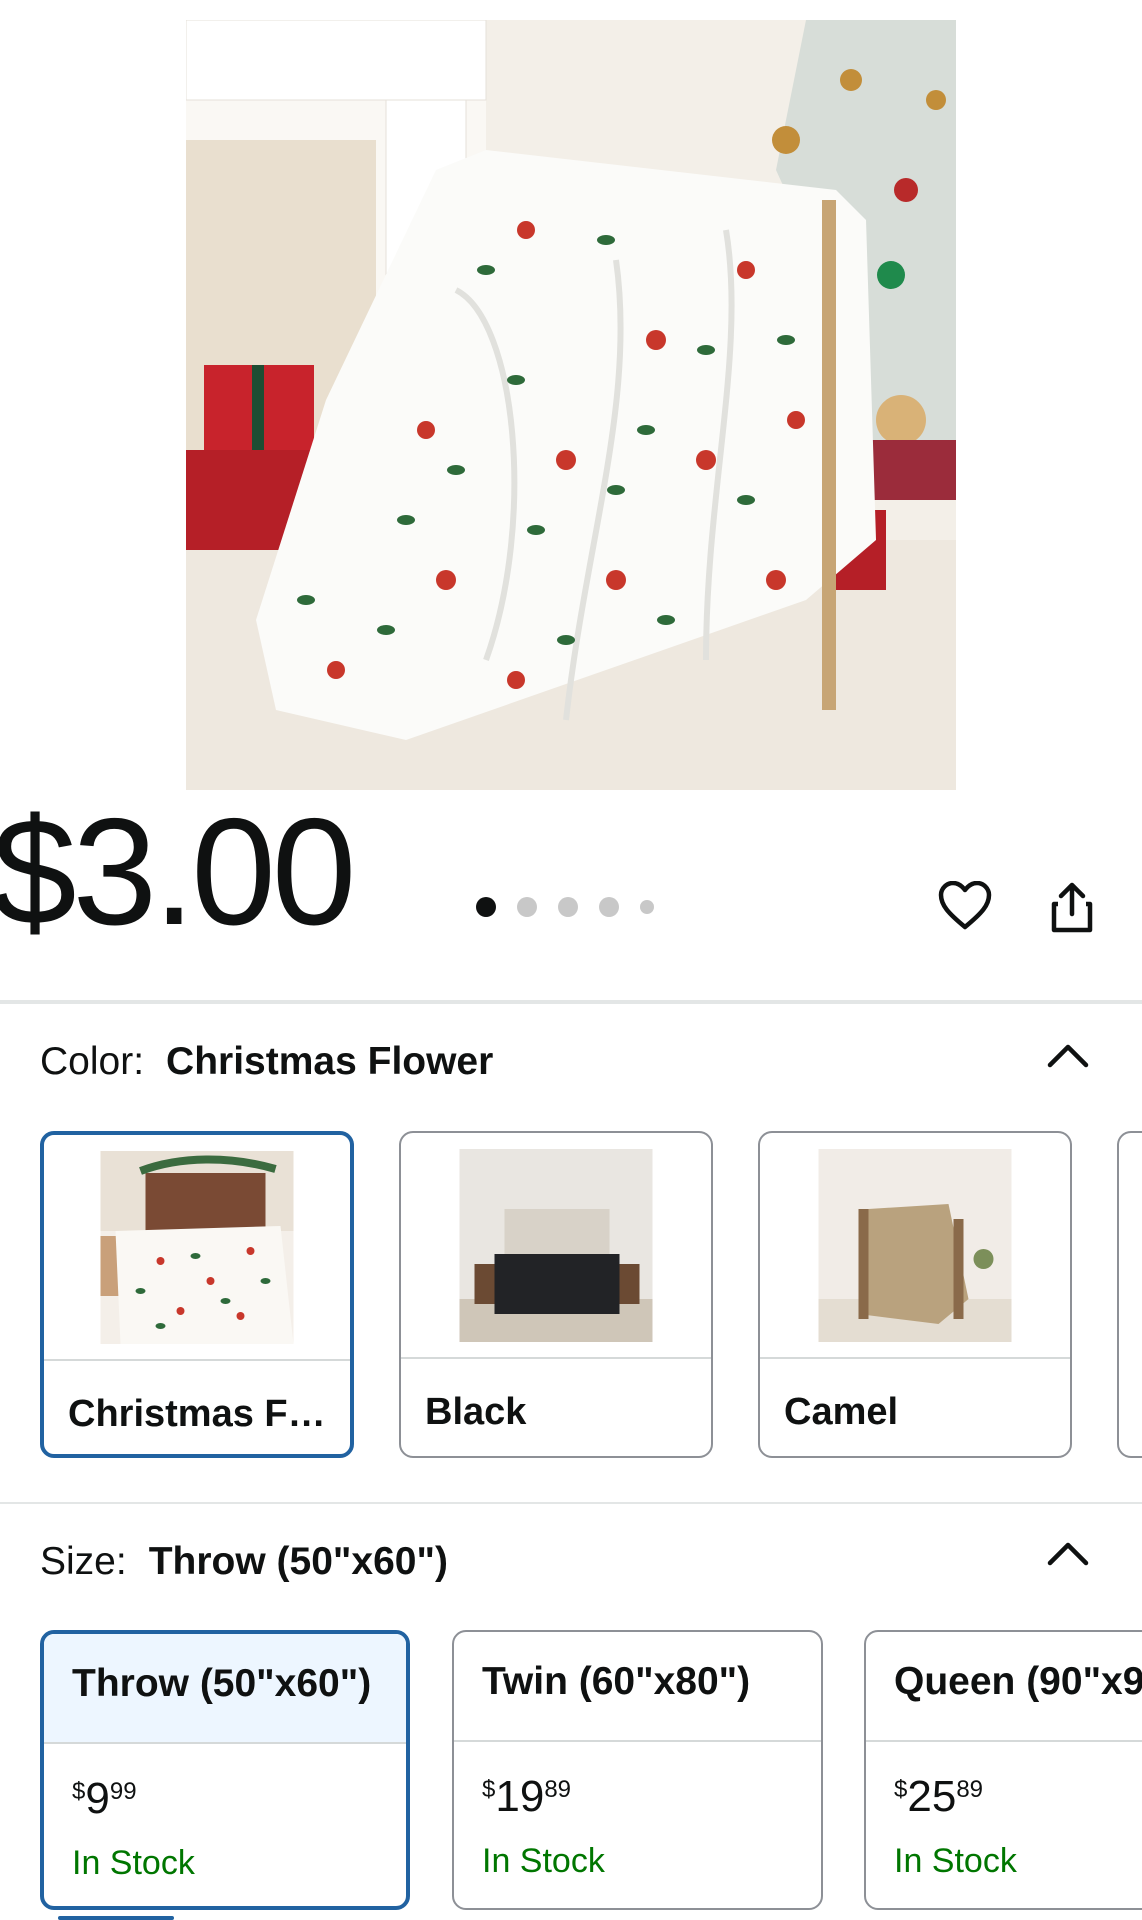 Image resolution: width=1142 pixels, height=1920 pixels. I want to click on size-selector-label: Size: Throw (50"x60"), so click(244, 1562).